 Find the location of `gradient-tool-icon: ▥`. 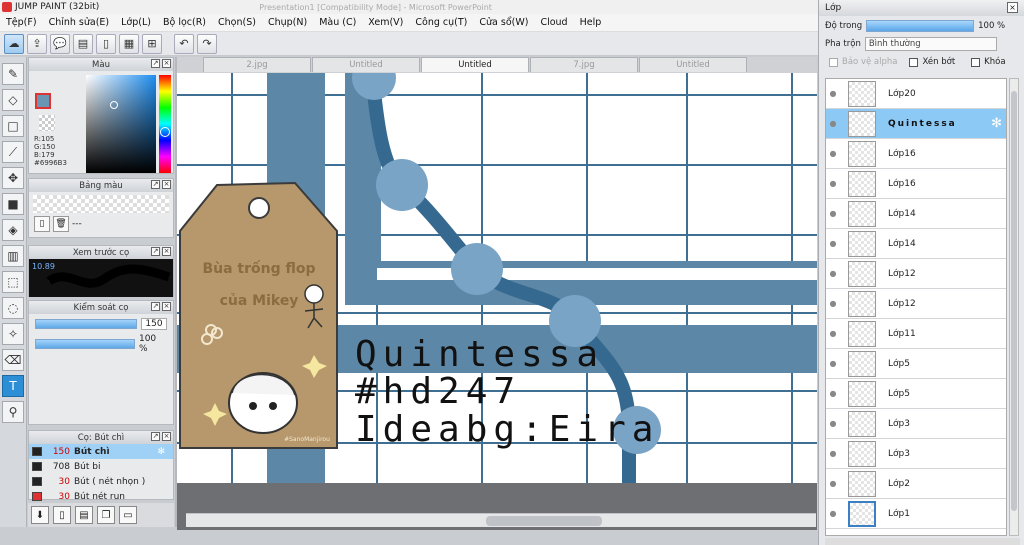

gradient-tool-icon: ▥ is located at coordinates (13, 256).